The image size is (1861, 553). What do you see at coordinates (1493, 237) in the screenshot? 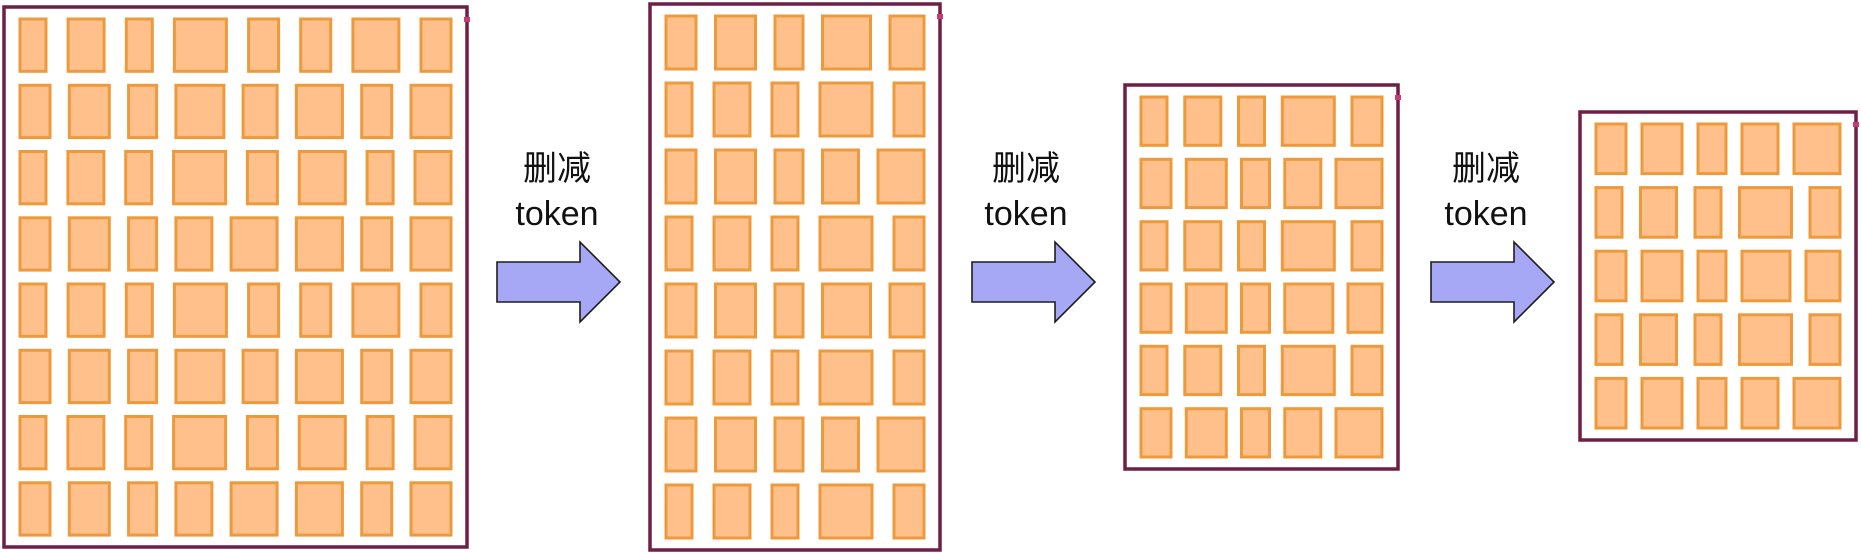
I see `prune-step-3: 删减 token` at bounding box center [1493, 237].